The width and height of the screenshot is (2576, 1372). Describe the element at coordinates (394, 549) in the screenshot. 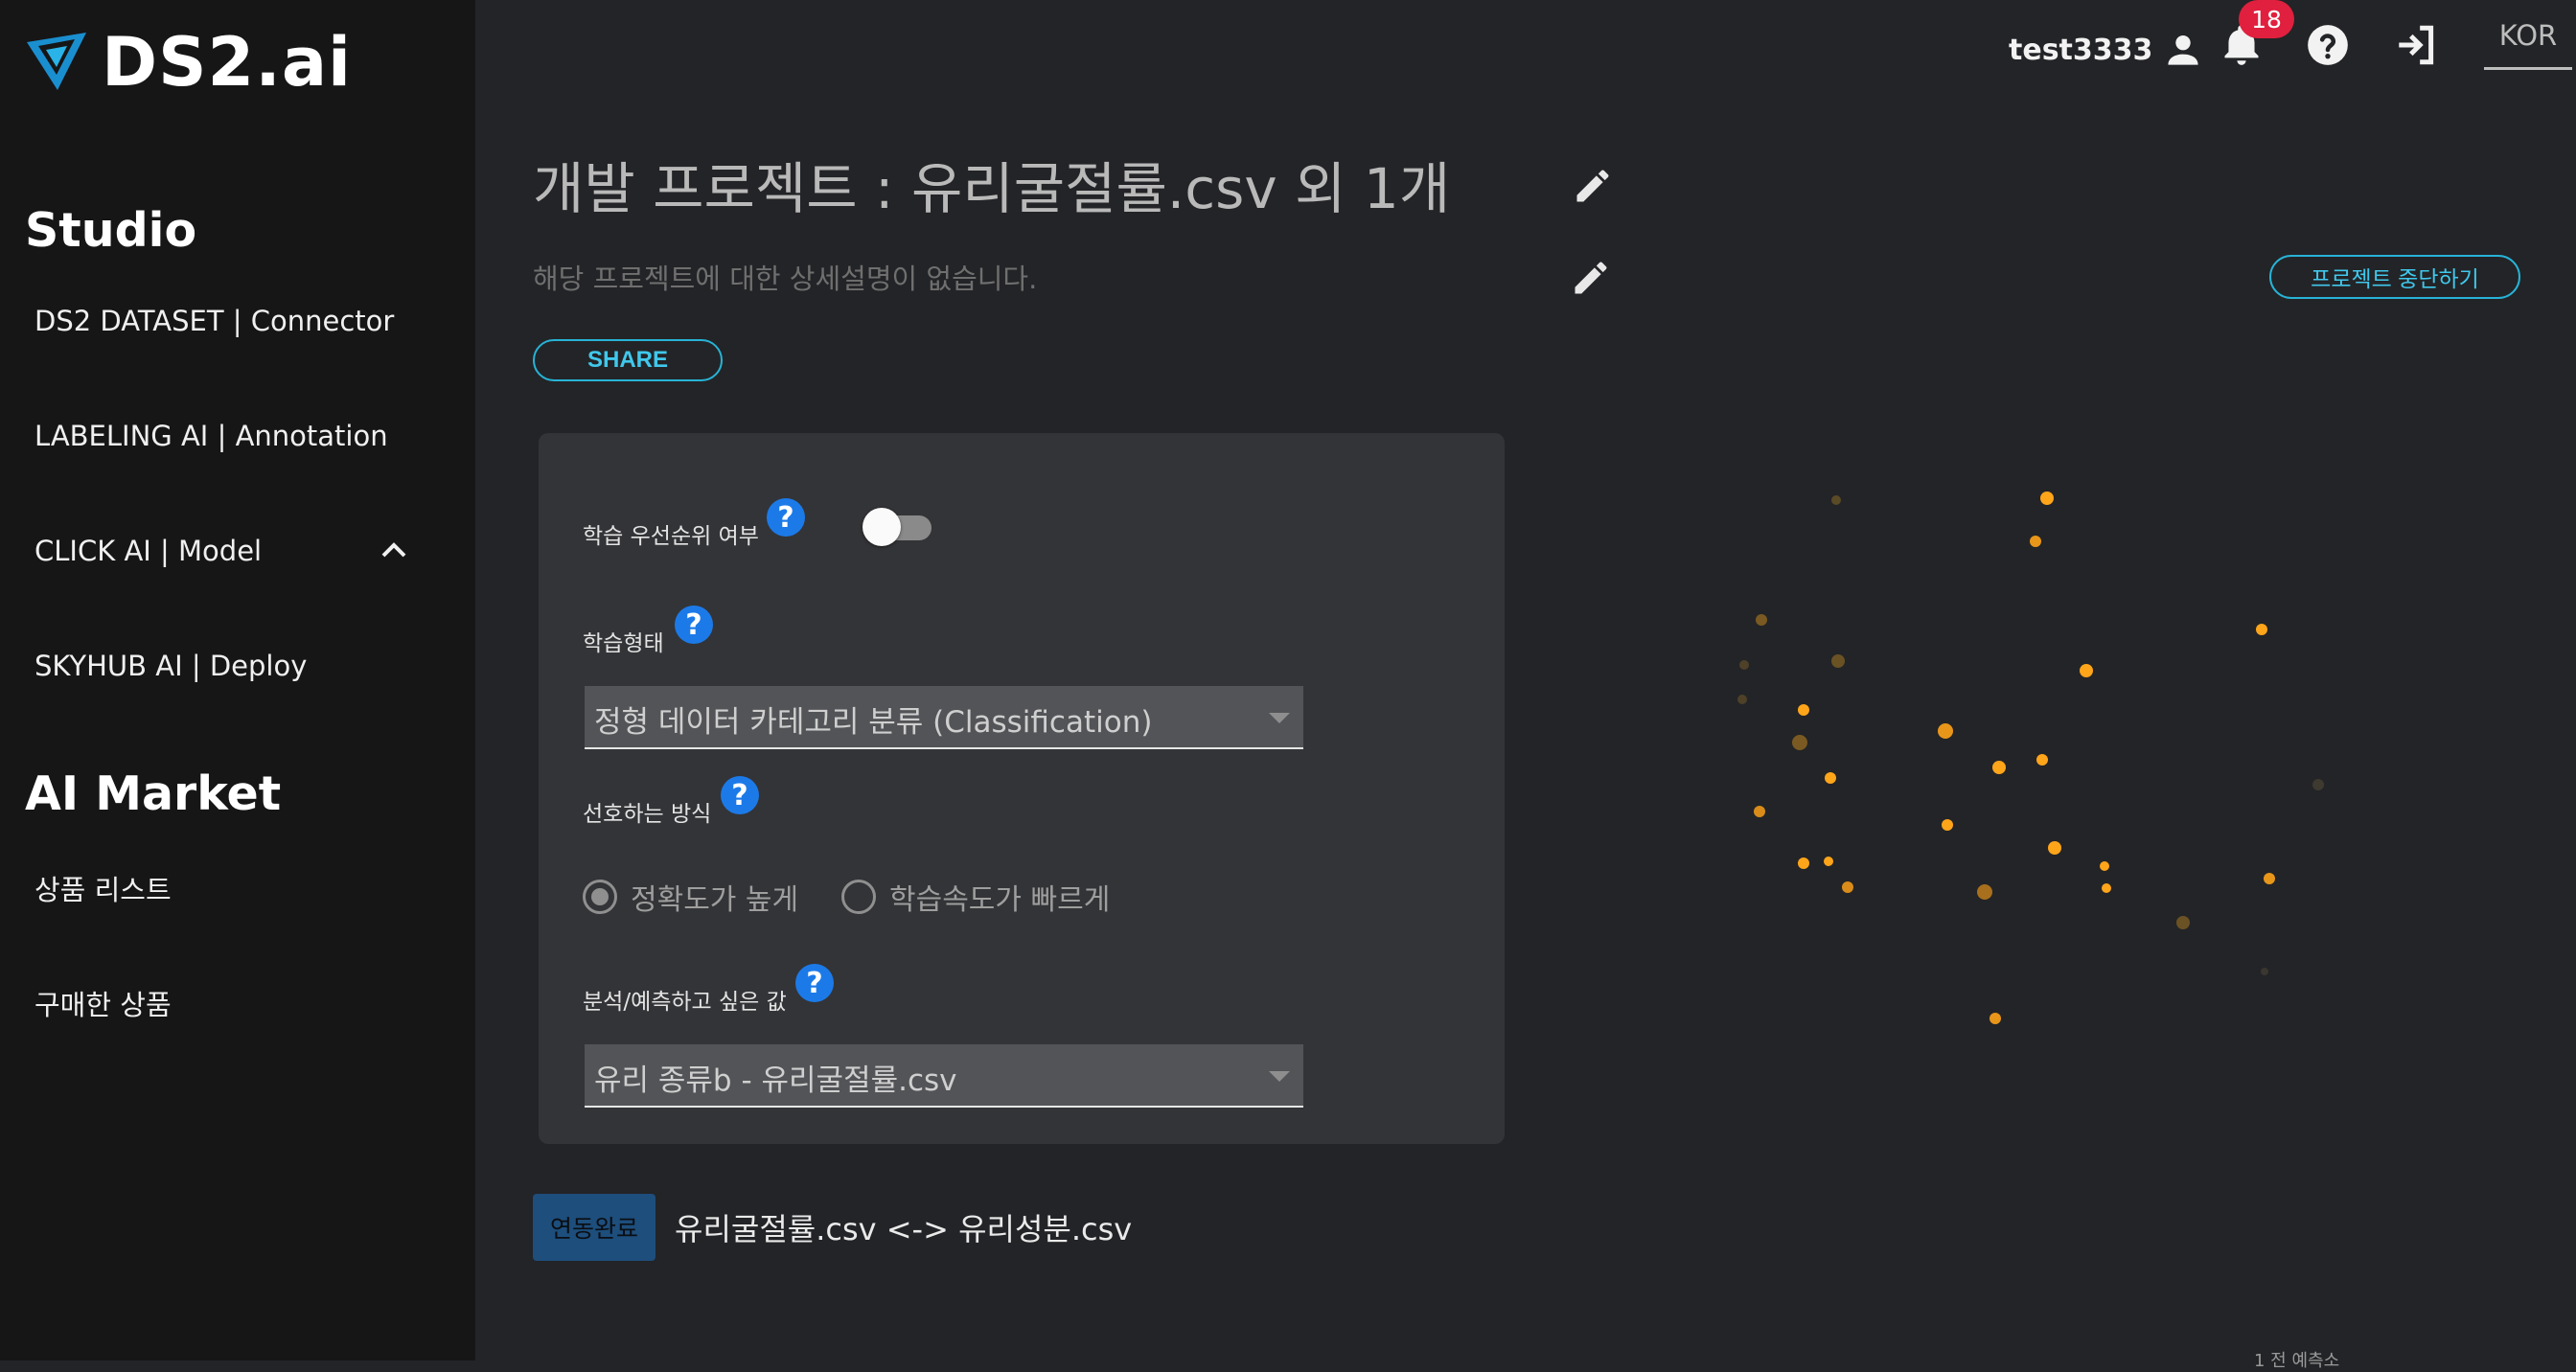

I see `chevron-up-icon` at that location.